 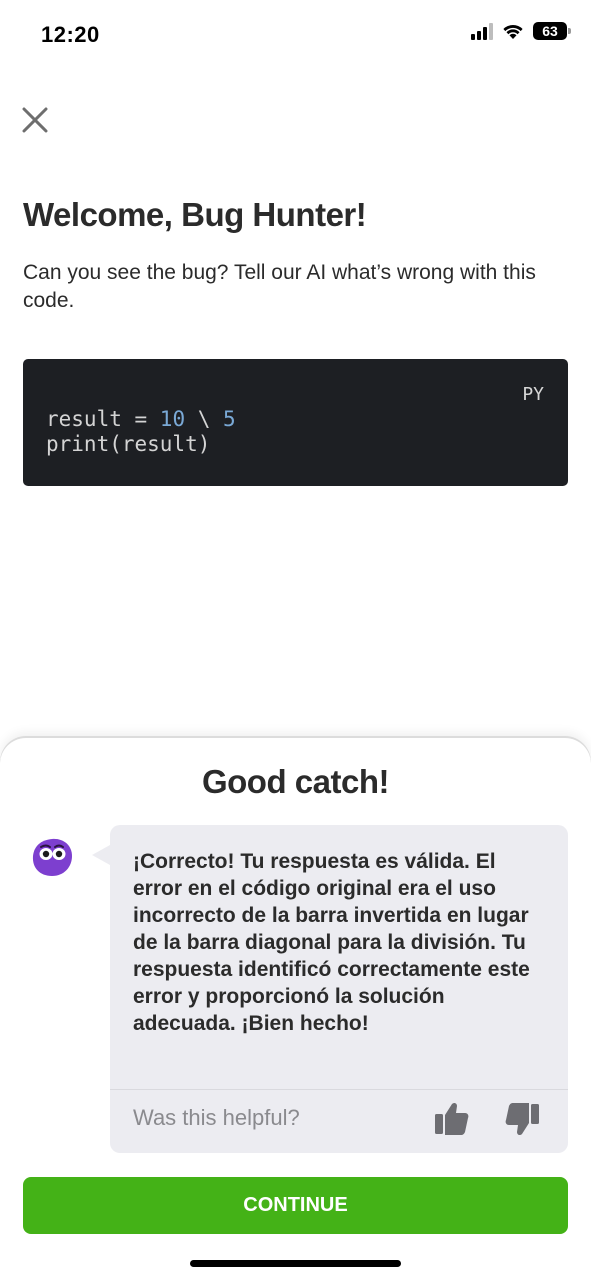 I want to click on close-icon, so click(x=35, y=120).